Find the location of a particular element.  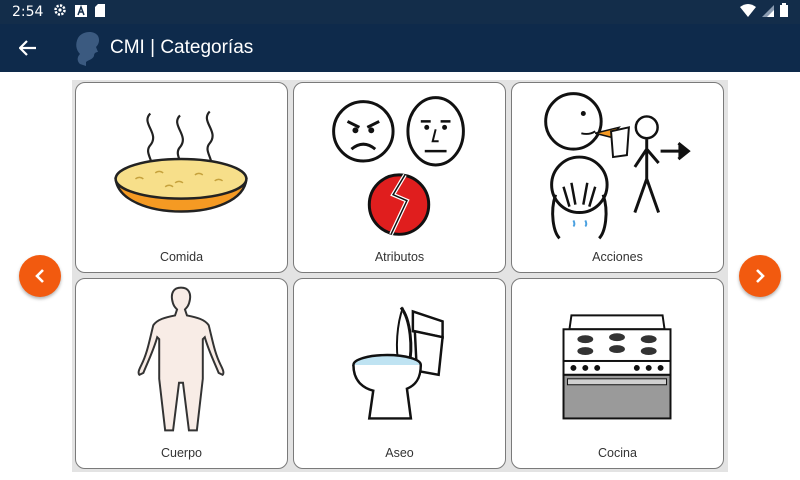

app-bar: CMI | Categorías is located at coordinates (400, 48).